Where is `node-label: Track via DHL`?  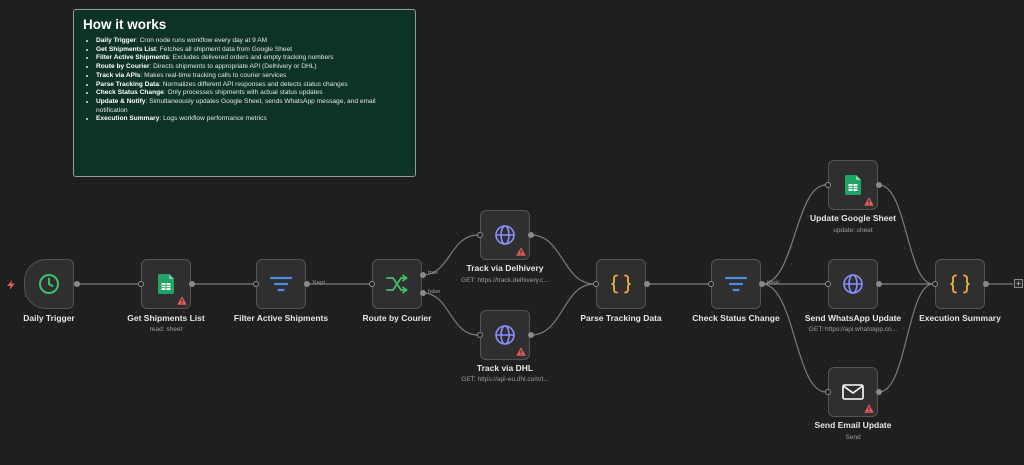
node-label: Track via DHL is located at coordinates (505, 368).